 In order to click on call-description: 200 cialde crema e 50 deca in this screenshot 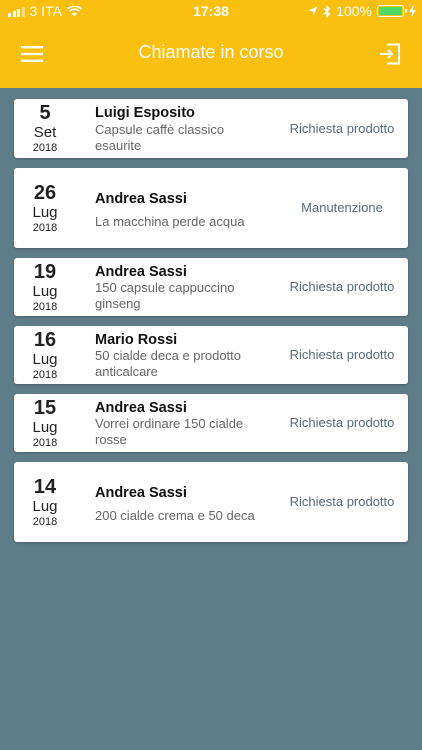, I will do `click(175, 515)`.